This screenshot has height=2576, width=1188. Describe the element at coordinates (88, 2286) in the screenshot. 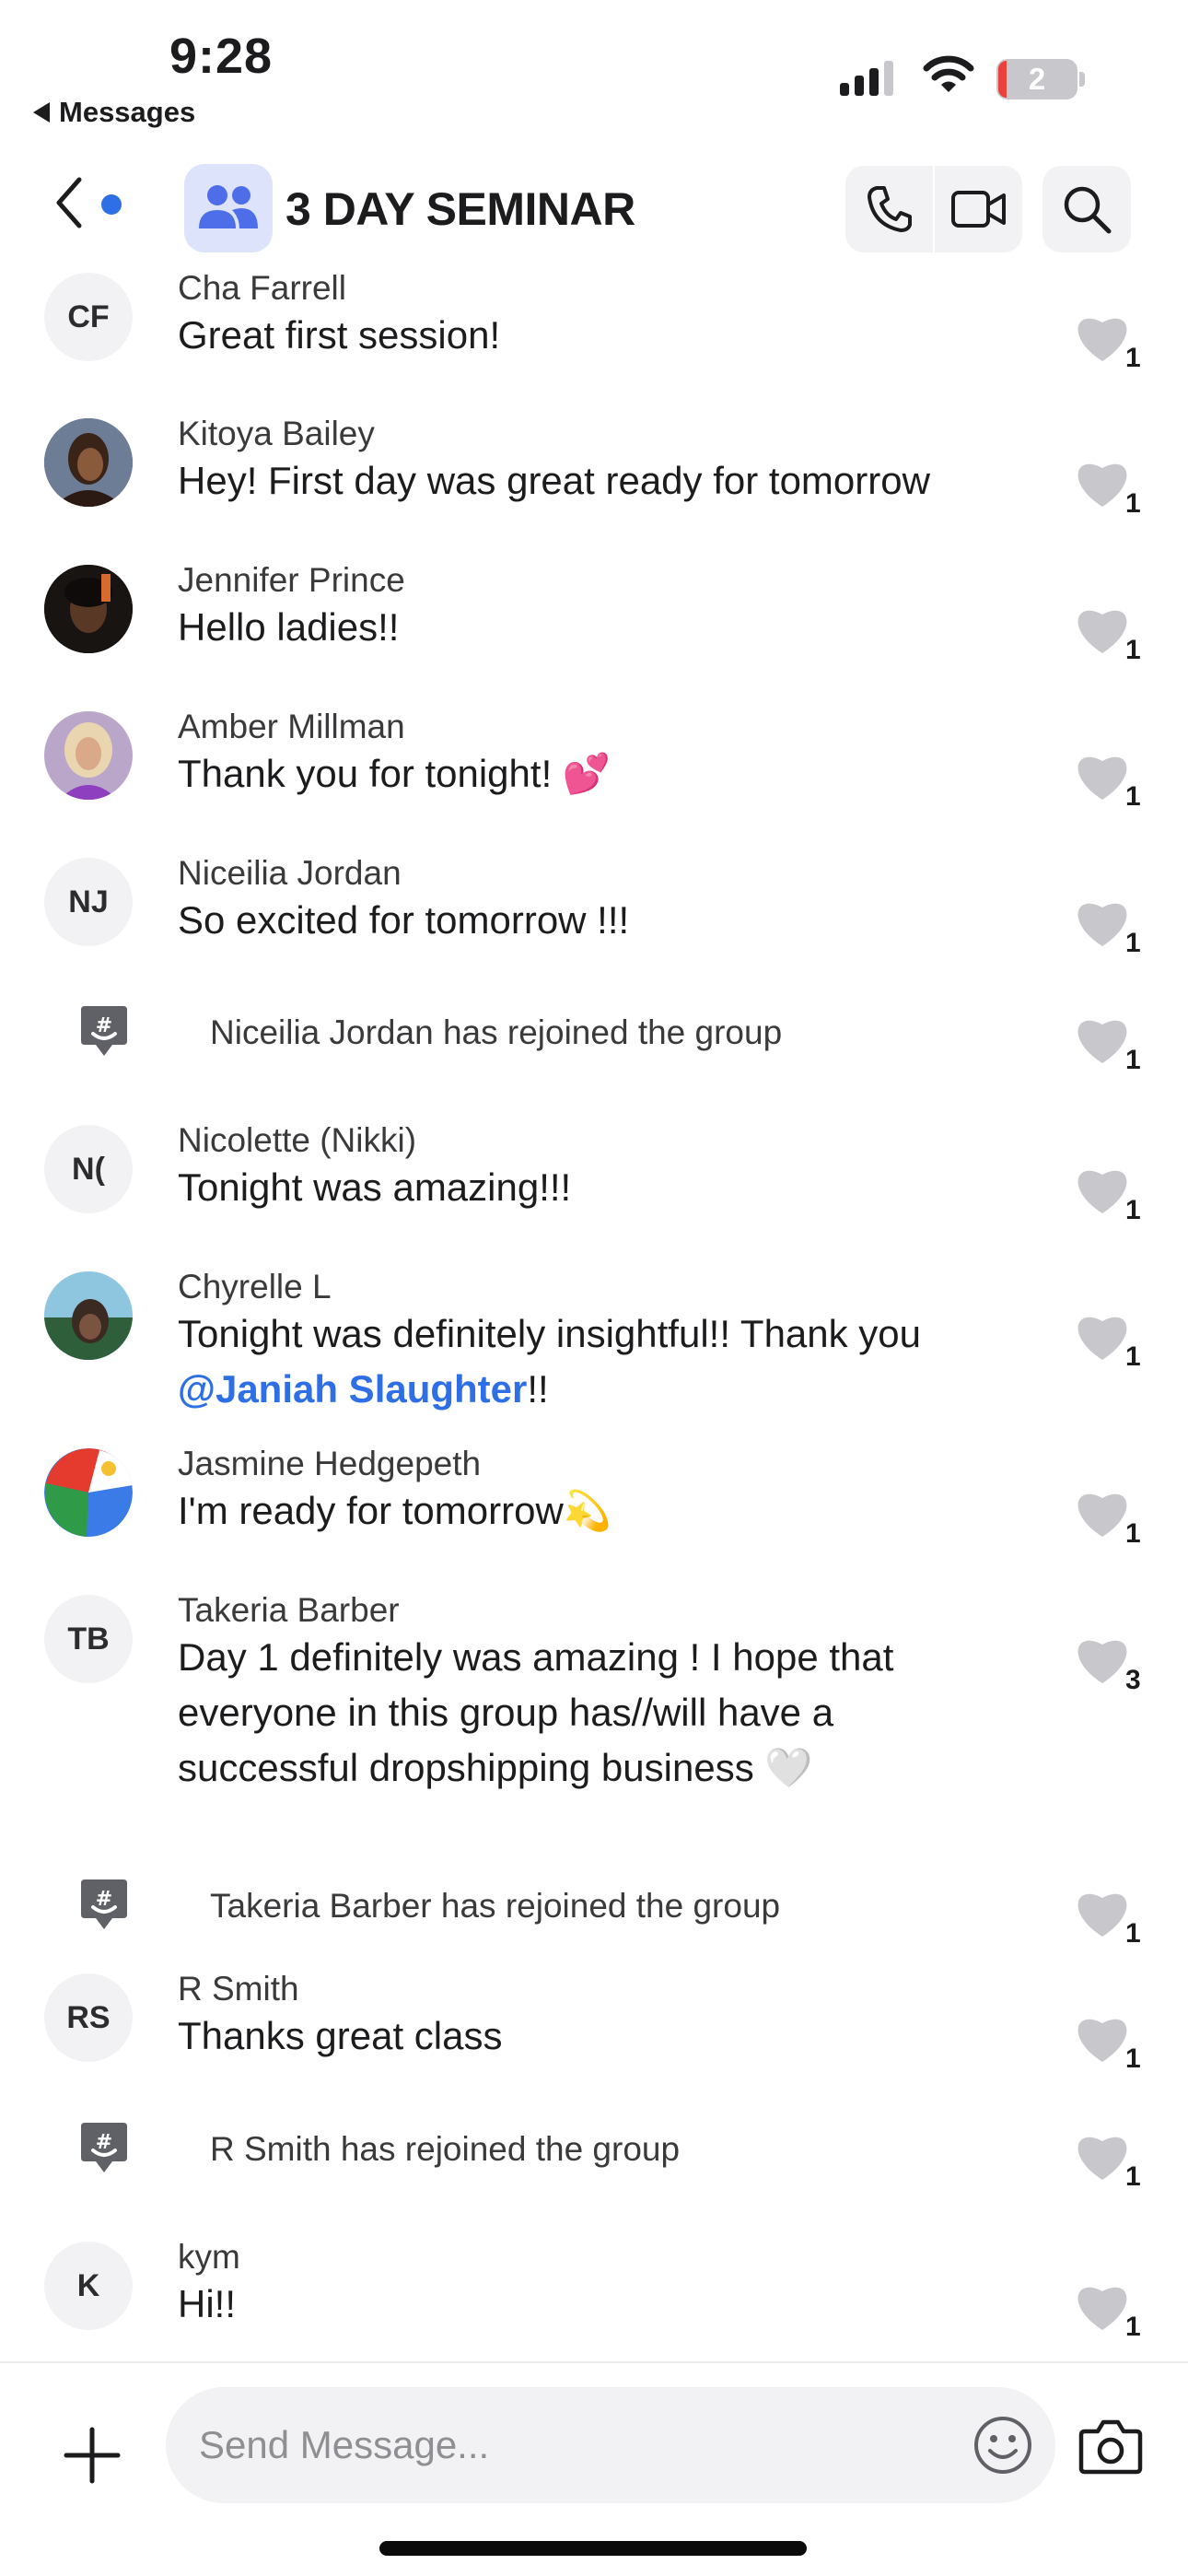

I see `avatar: K` at that location.